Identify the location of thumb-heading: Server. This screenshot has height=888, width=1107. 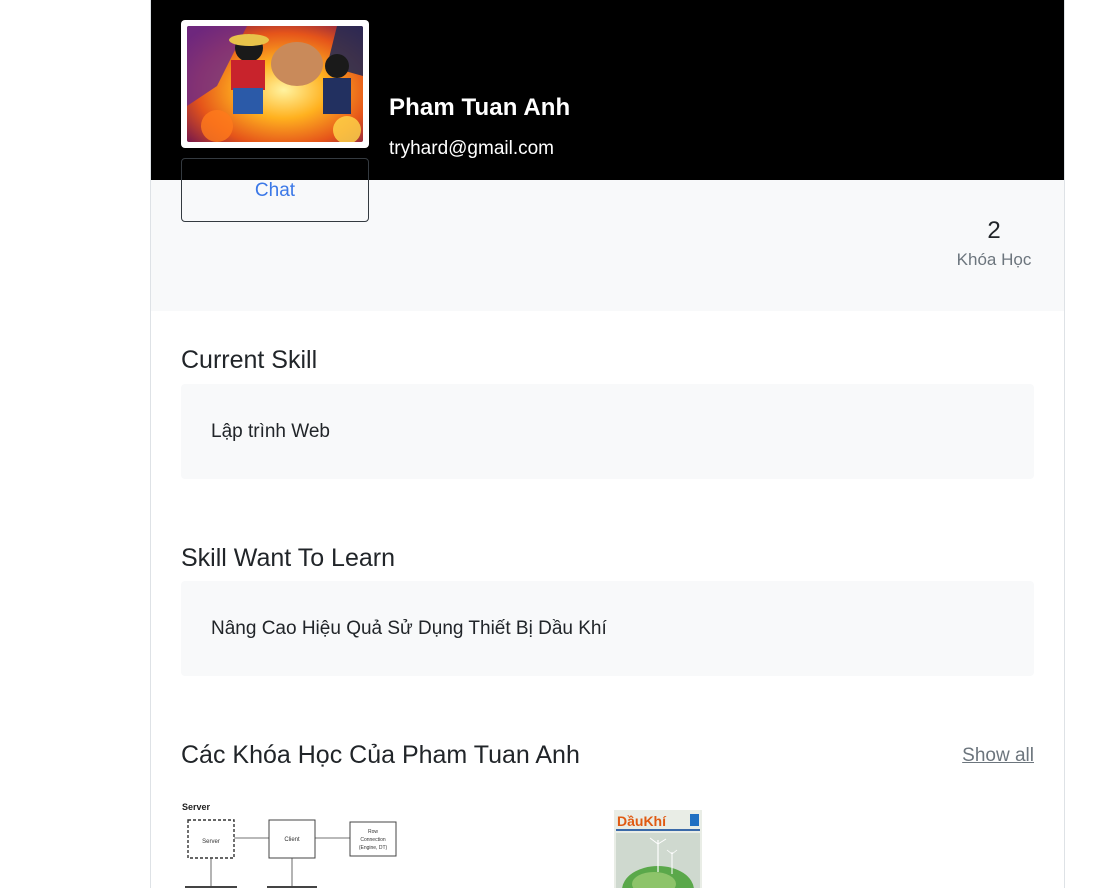
(196, 807).